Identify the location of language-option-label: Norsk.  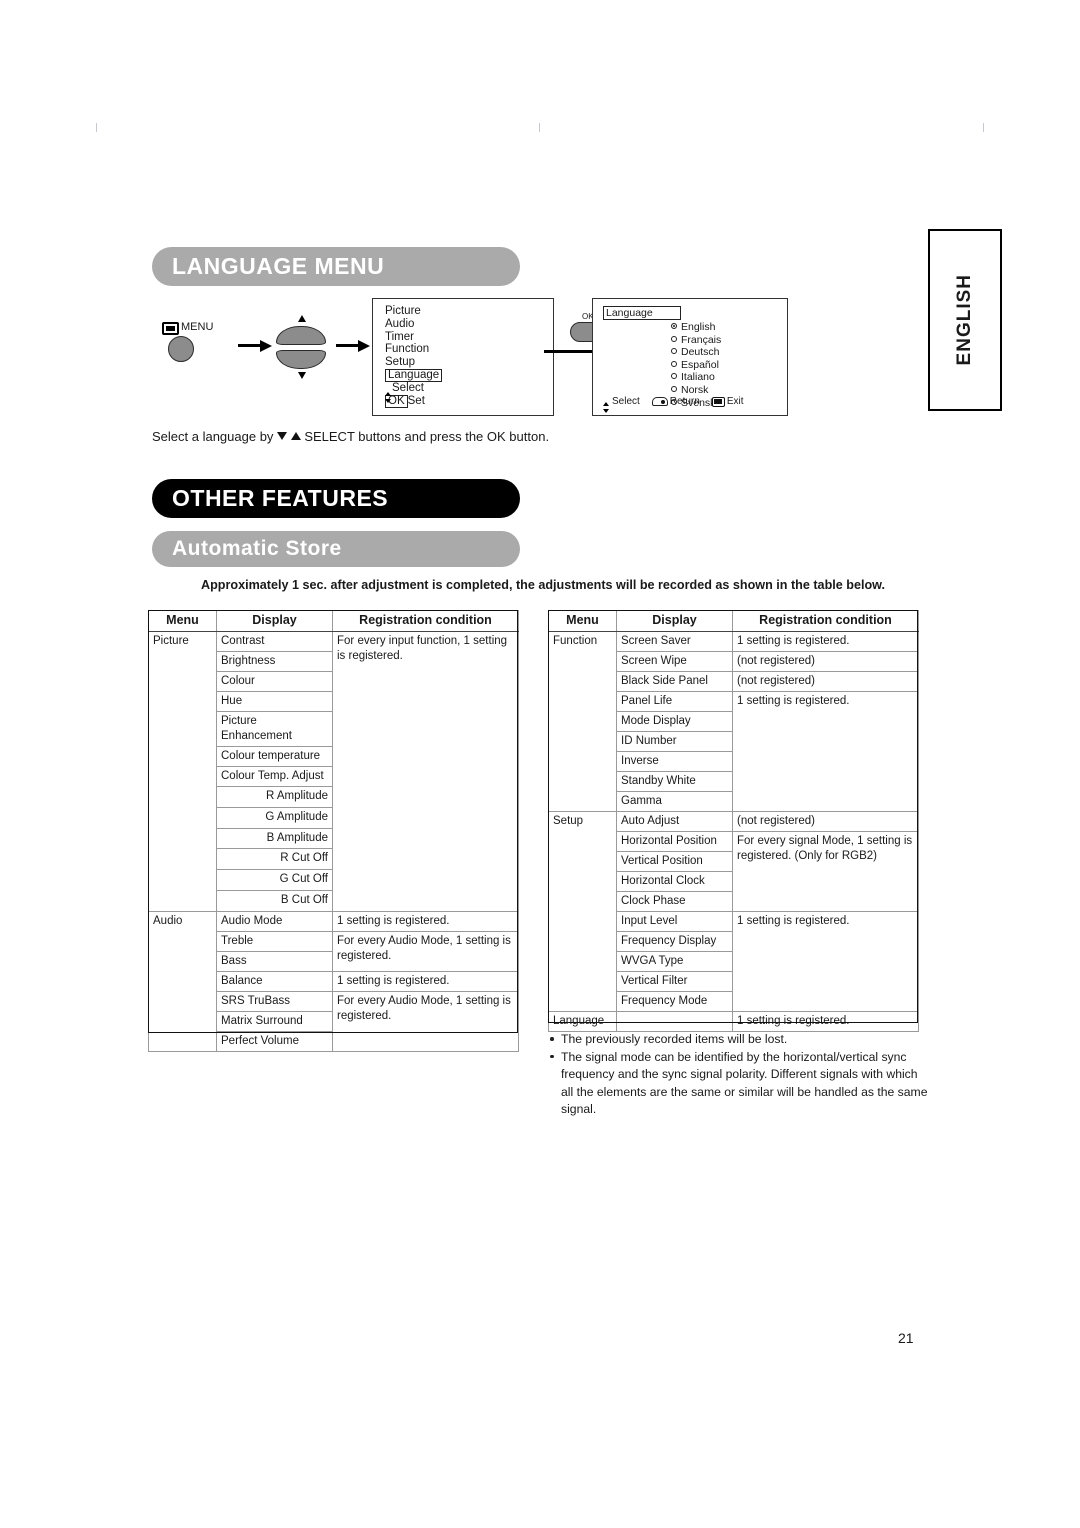
(695, 389).